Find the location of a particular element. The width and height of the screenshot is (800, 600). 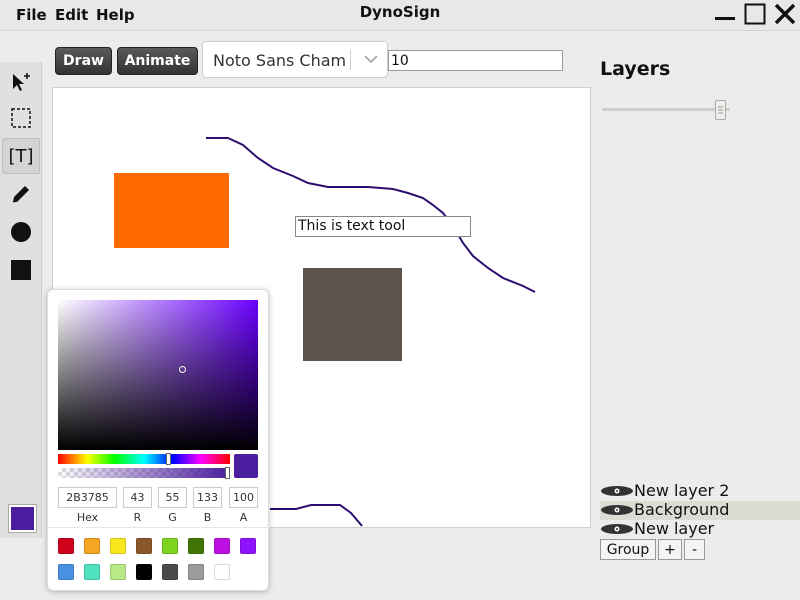

layer-row: New layer is located at coordinates (700, 530).